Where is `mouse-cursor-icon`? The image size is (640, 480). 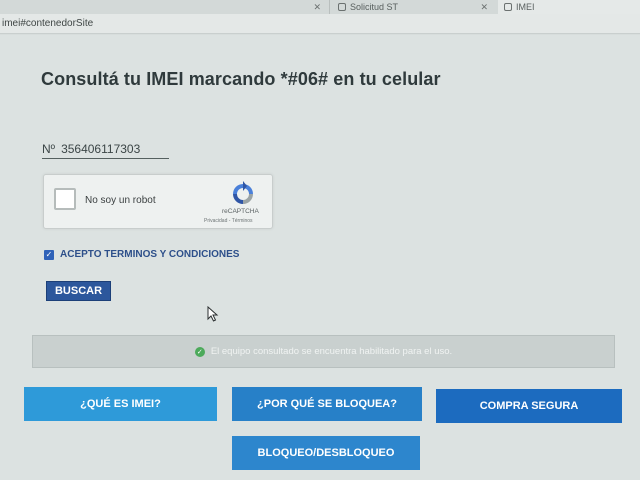
mouse-cursor-icon is located at coordinates (213, 314).